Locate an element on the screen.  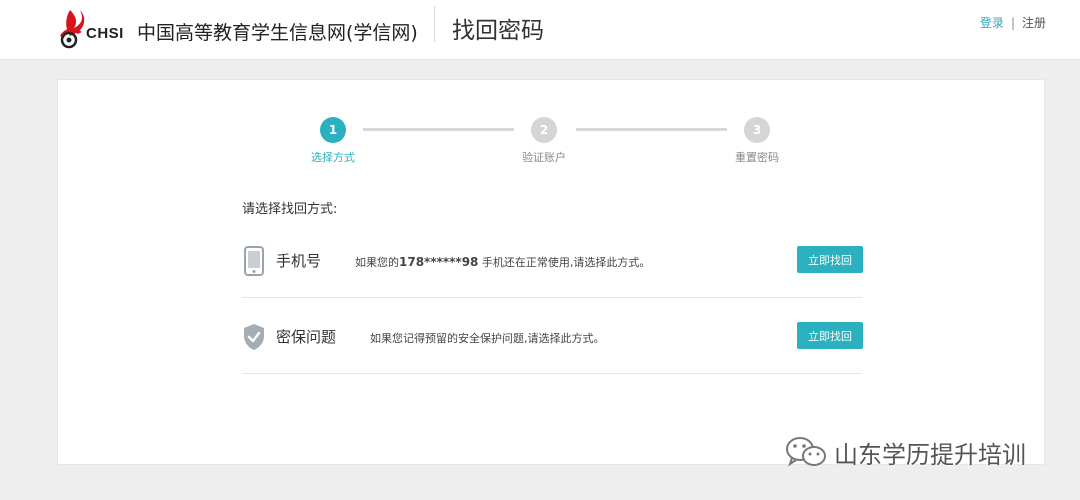
top-header: CHSI 中国高等教育学生信息网(学信网) 找回密码 登录 | 注册 is located at coordinates (540, 30).